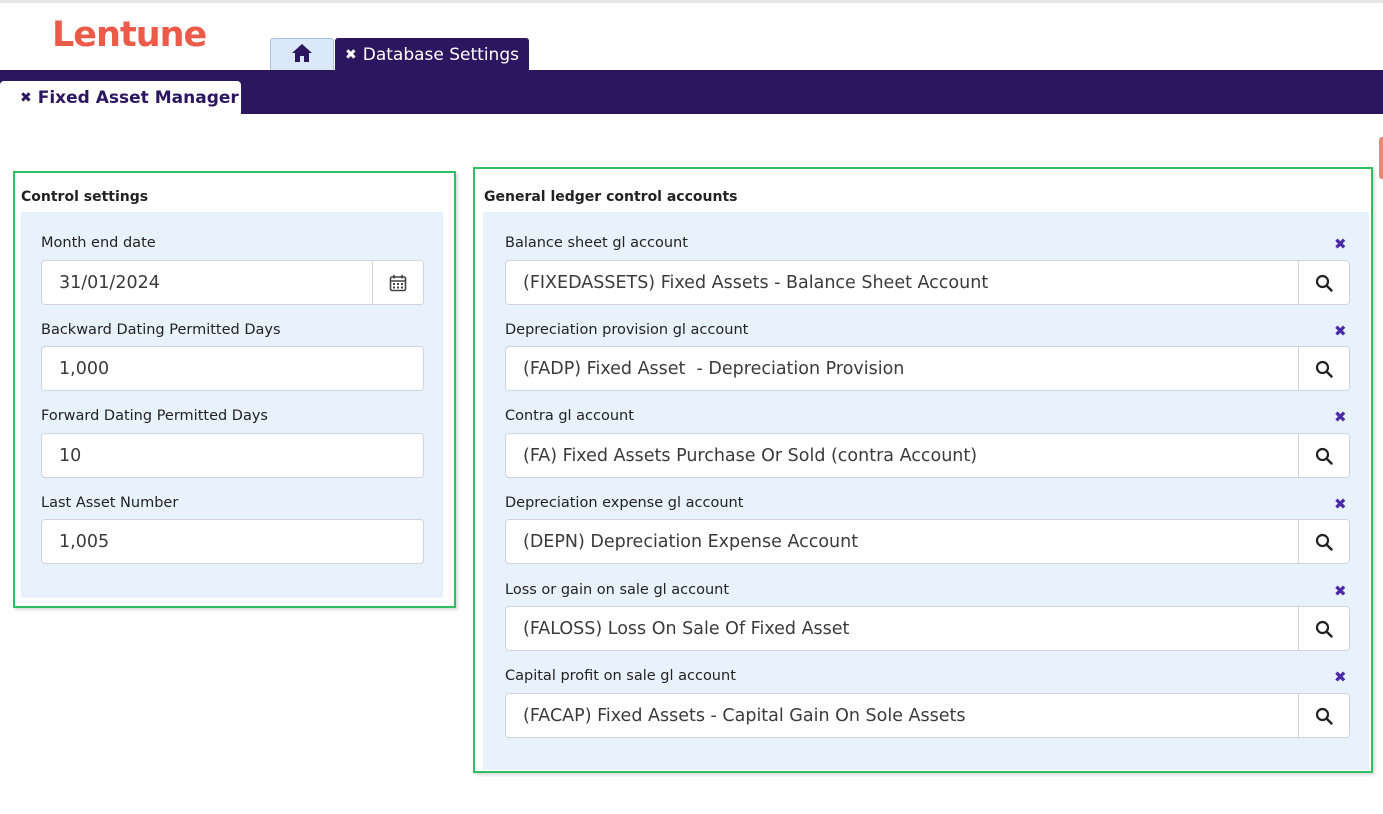  What do you see at coordinates (154, 416) in the screenshot?
I see `forward-dating-label: Forward Dating Permitted Days` at bounding box center [154, 416].